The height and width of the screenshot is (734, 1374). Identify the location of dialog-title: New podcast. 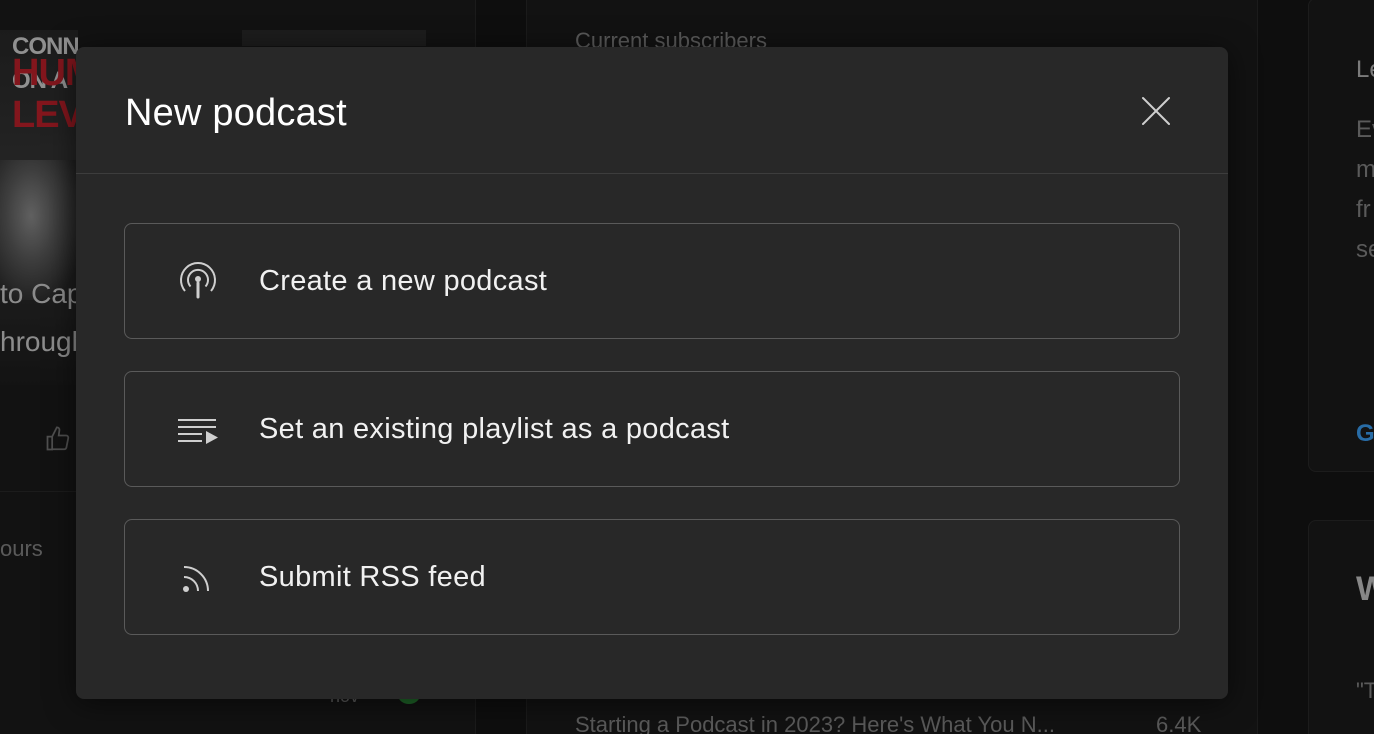
(236, 113).